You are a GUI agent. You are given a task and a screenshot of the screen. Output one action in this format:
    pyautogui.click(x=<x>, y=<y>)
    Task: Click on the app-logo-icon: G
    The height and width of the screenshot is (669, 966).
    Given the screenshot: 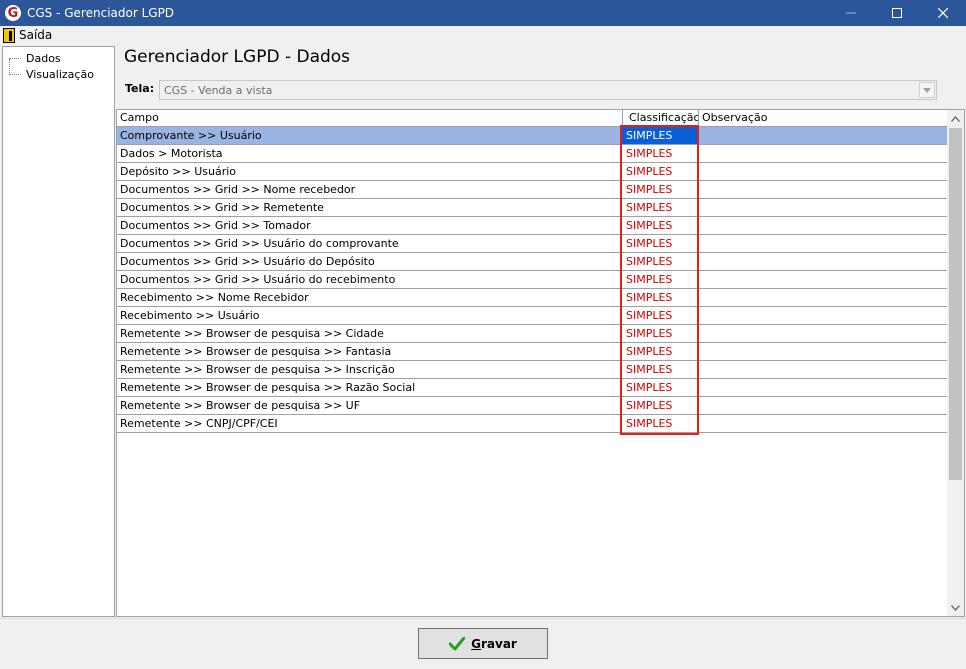 What is the action you would take?
    pyautogui.click(x=13, y=13)
    